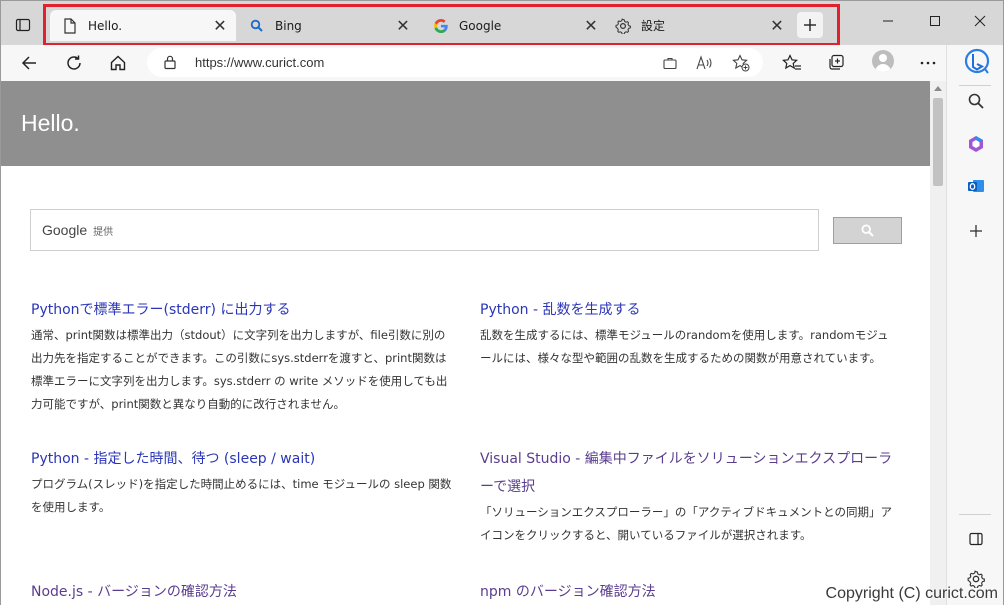 The image size is (1004, 605). I want to click on sidebar-office-button, so click(976, 144).